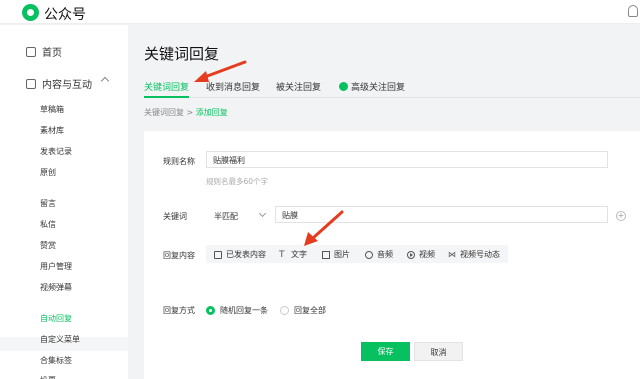  Describe the element at coordinates (56, 151) in the screenshot. I see `sidebar-item-publish-records: 发表记录` at that location.